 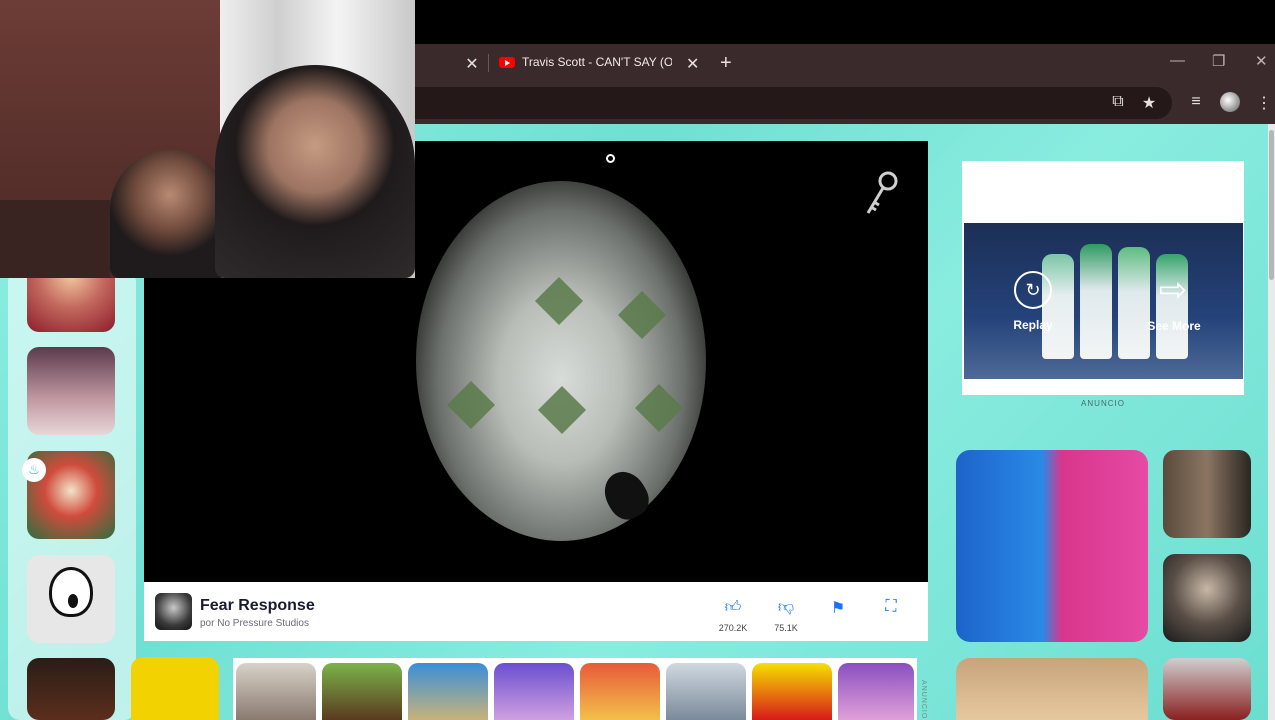 I want to click on report-flag-icon: ⚑, so click(x=838, y=608).